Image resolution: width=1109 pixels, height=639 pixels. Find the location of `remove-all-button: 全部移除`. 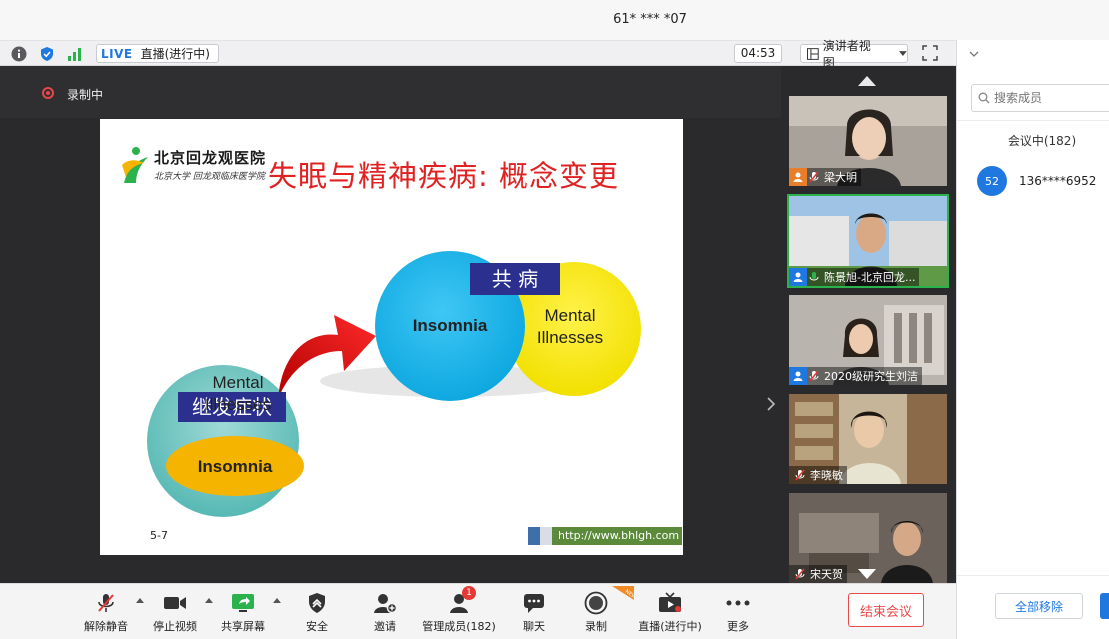

remove-all-button: 全部移除 is located at coordinates (1039, 606).